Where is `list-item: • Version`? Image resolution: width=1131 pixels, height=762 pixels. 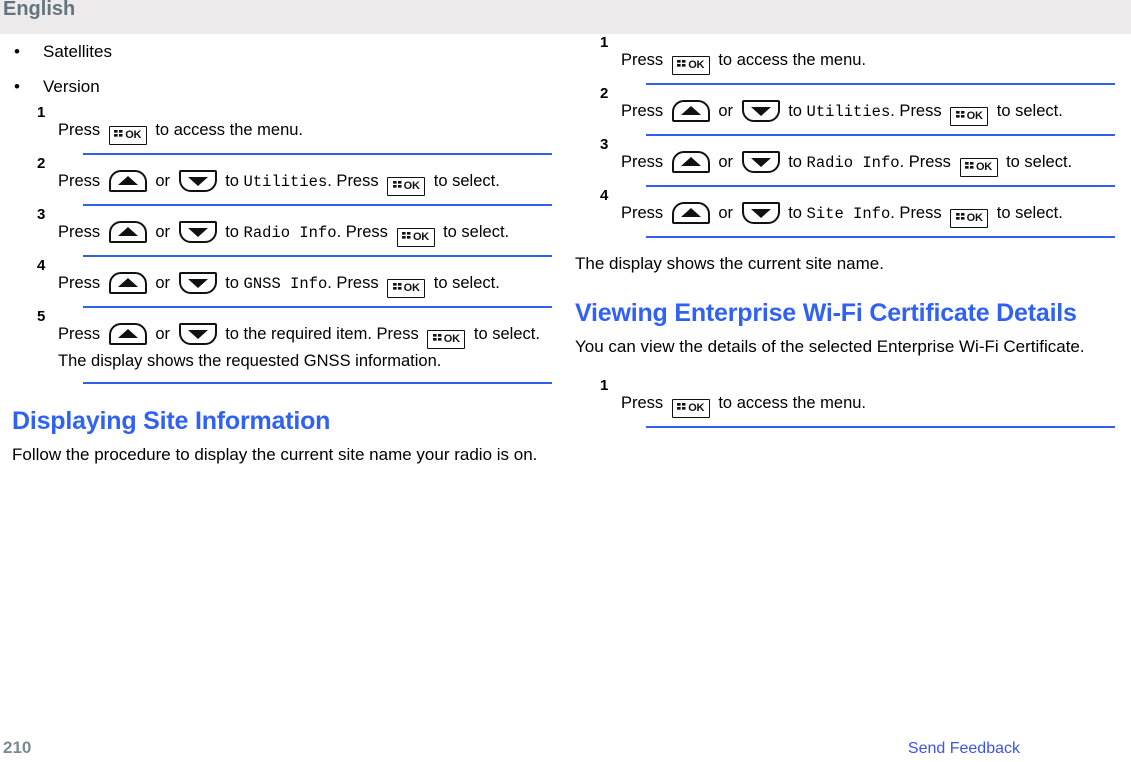
list-item: • Version is located at coordinates (282, 86).